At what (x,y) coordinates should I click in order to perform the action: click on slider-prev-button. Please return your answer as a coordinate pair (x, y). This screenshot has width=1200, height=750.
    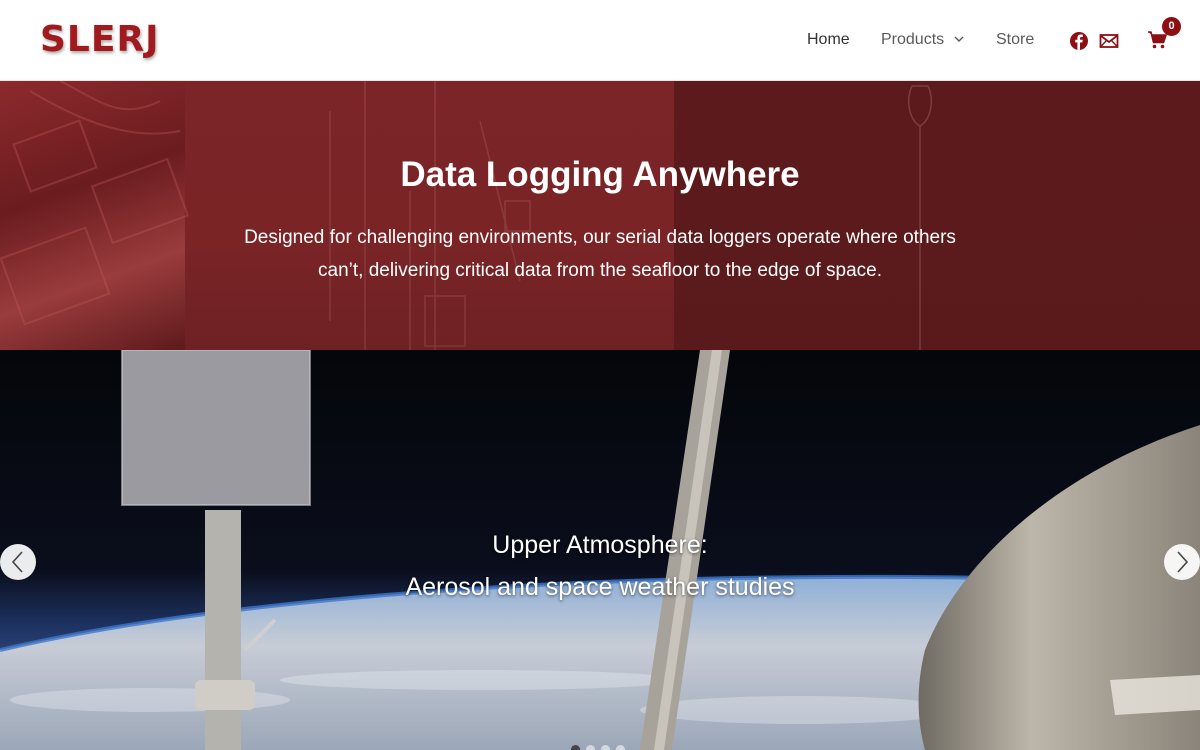
    Looking at the image, I should click on (18, 562).